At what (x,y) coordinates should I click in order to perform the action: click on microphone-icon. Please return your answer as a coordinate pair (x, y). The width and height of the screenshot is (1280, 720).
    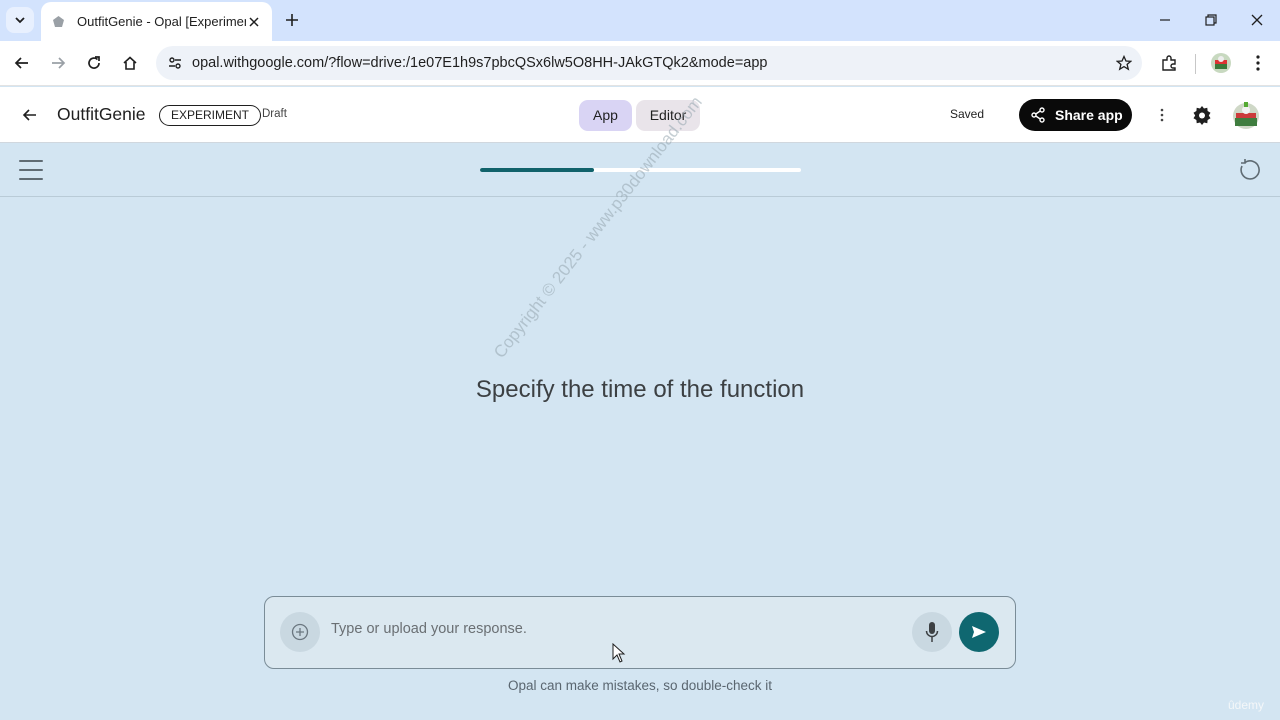
    Looking at the image, I should click on (932, 632).